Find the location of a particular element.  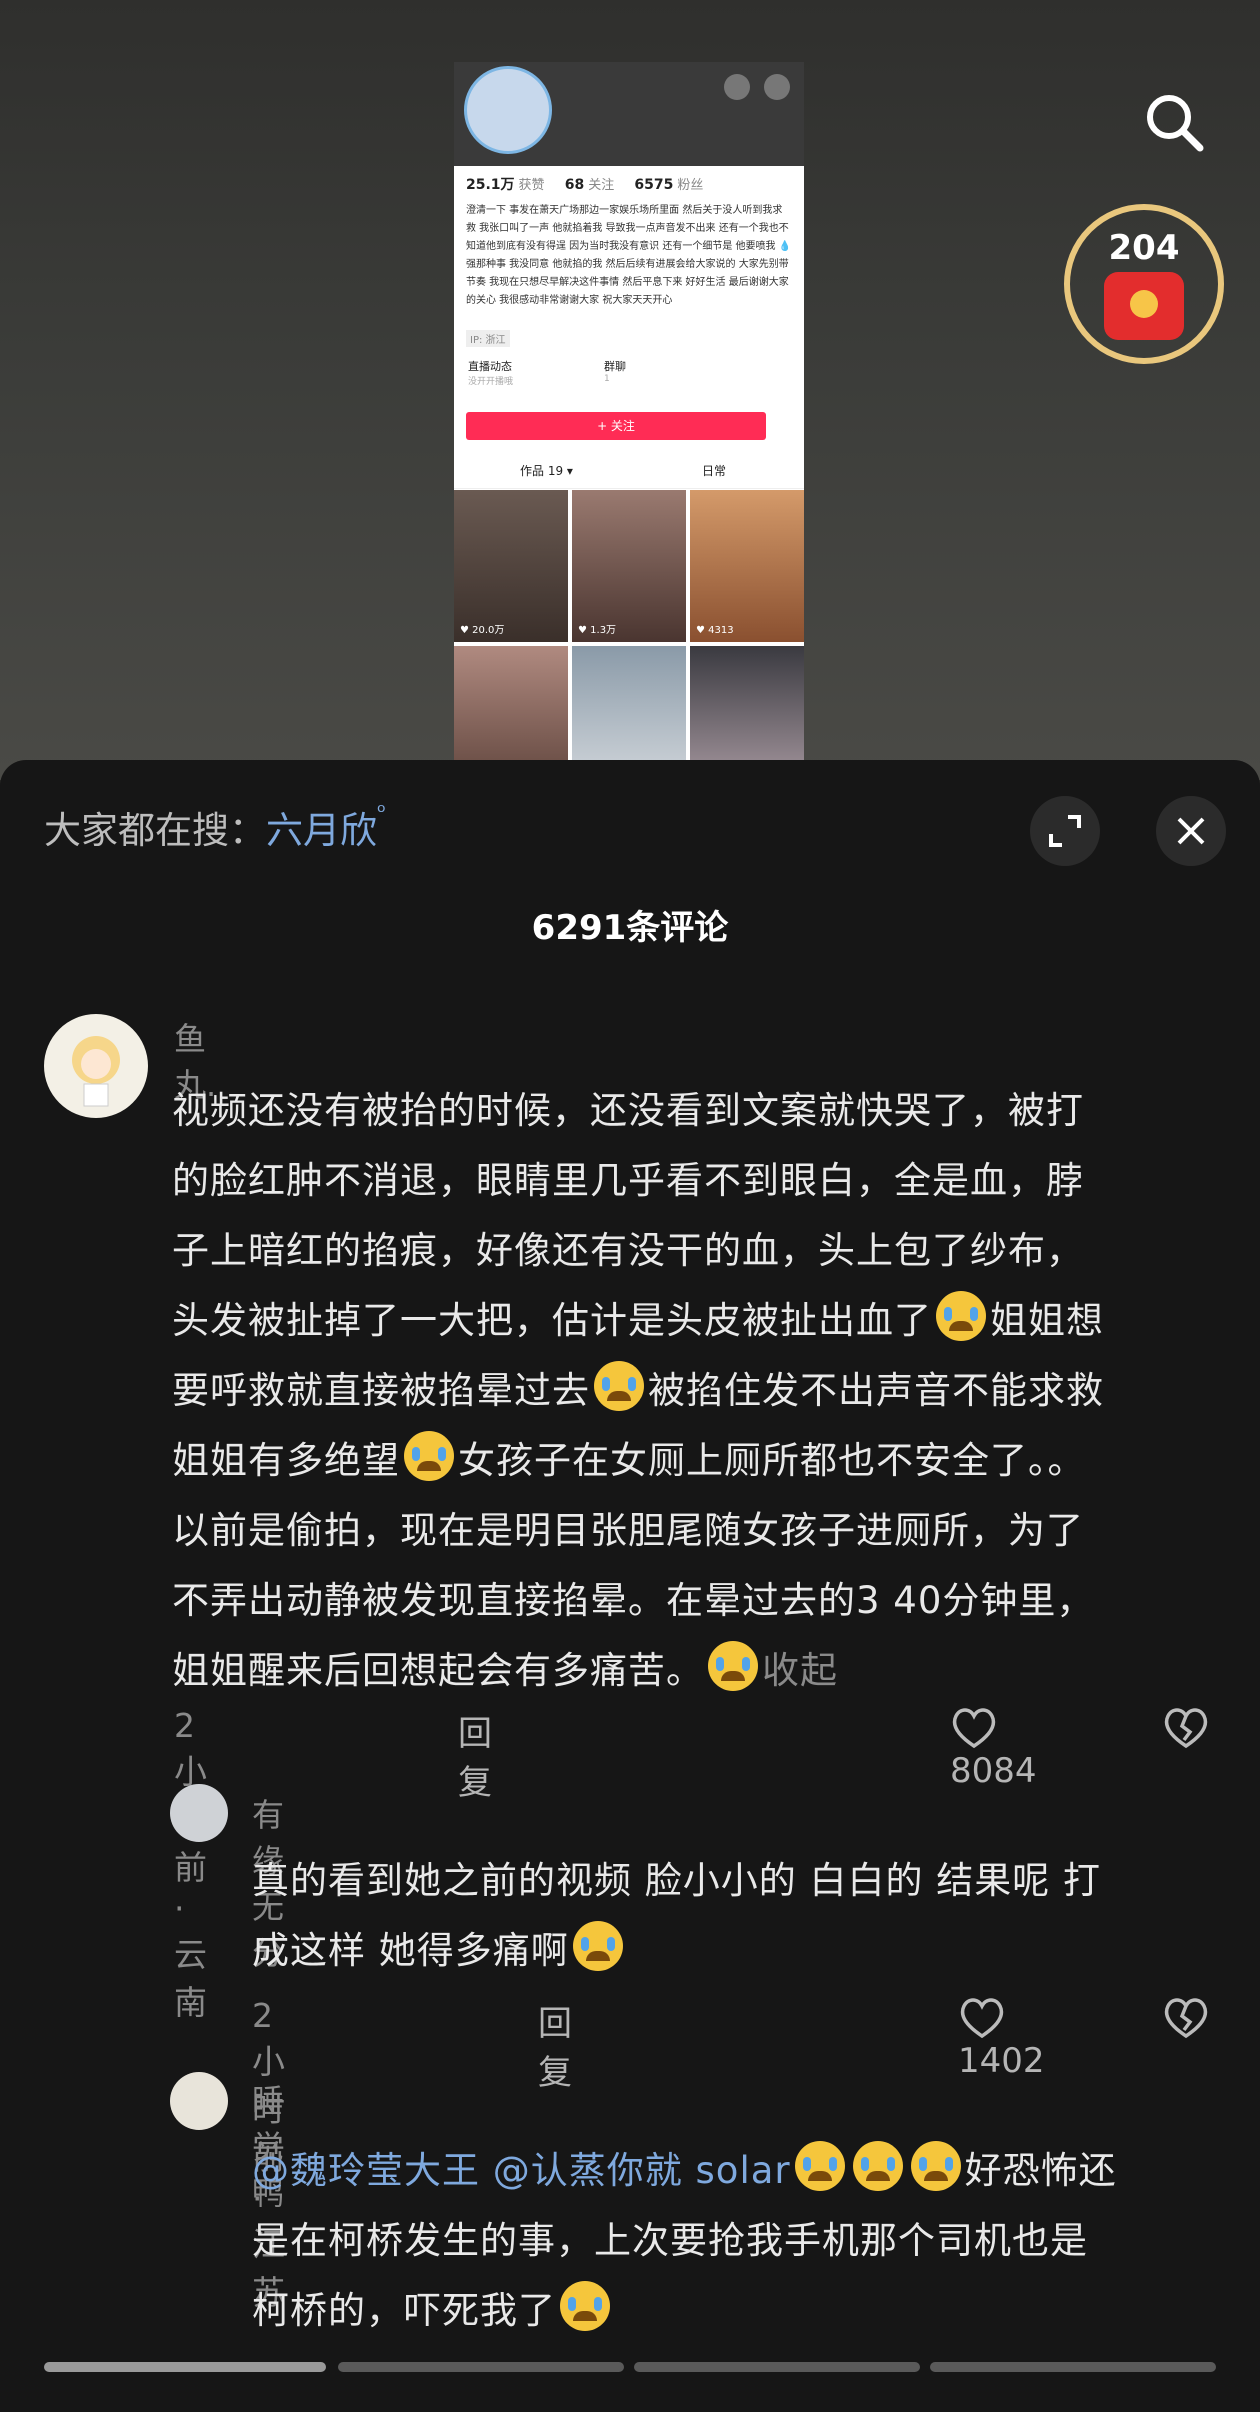

search-button is located at coordinates (1175, 123).